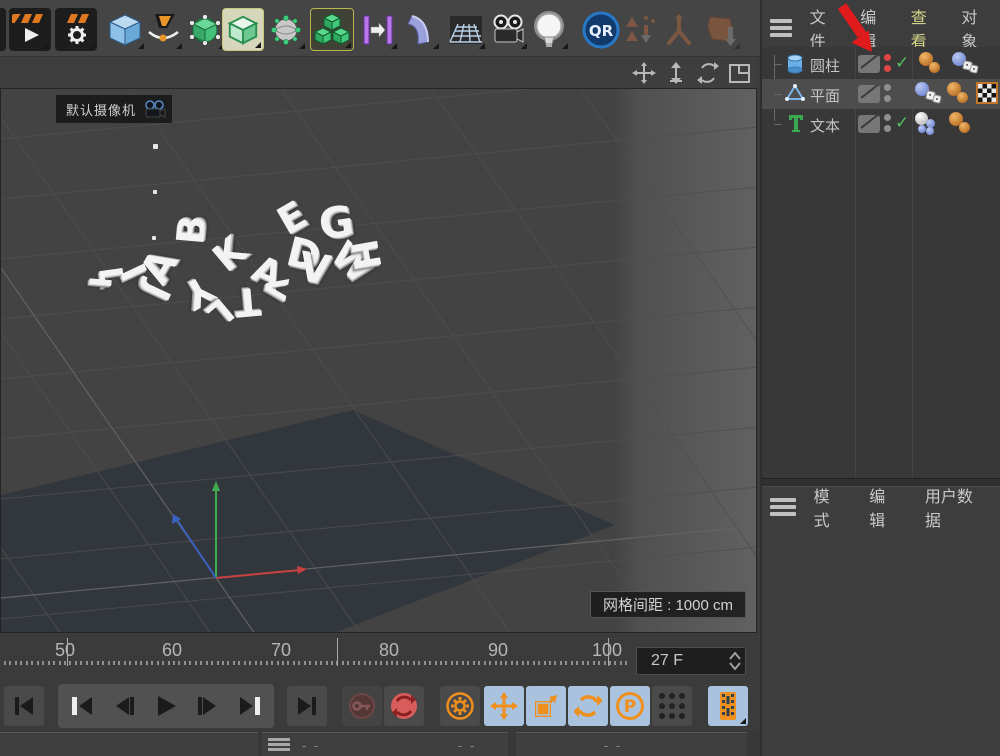  What do you see at coordinates (885, 507) in the screenshot?
I see `menu-edit-2: 编辑` at bounding box center [885, 507].